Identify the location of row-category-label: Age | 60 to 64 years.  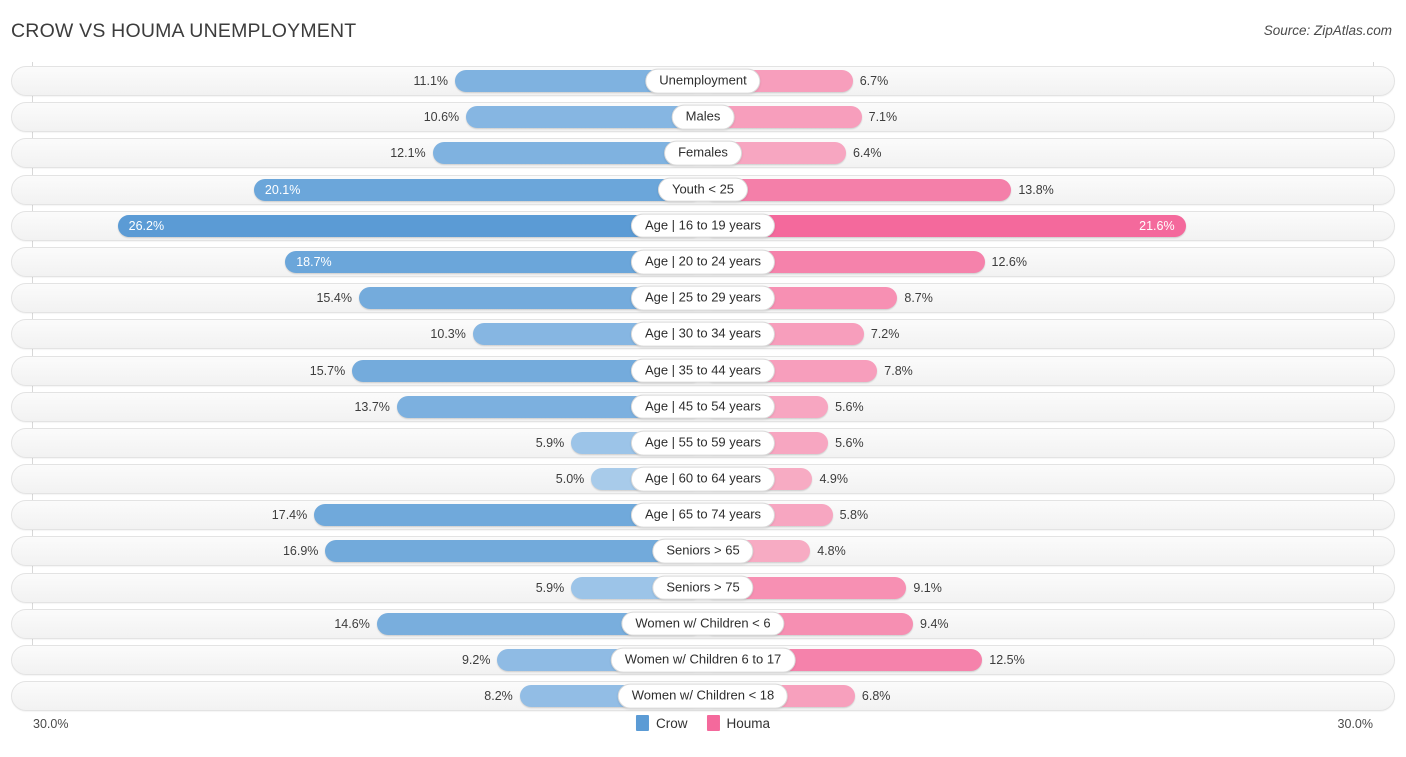
(703, 479).